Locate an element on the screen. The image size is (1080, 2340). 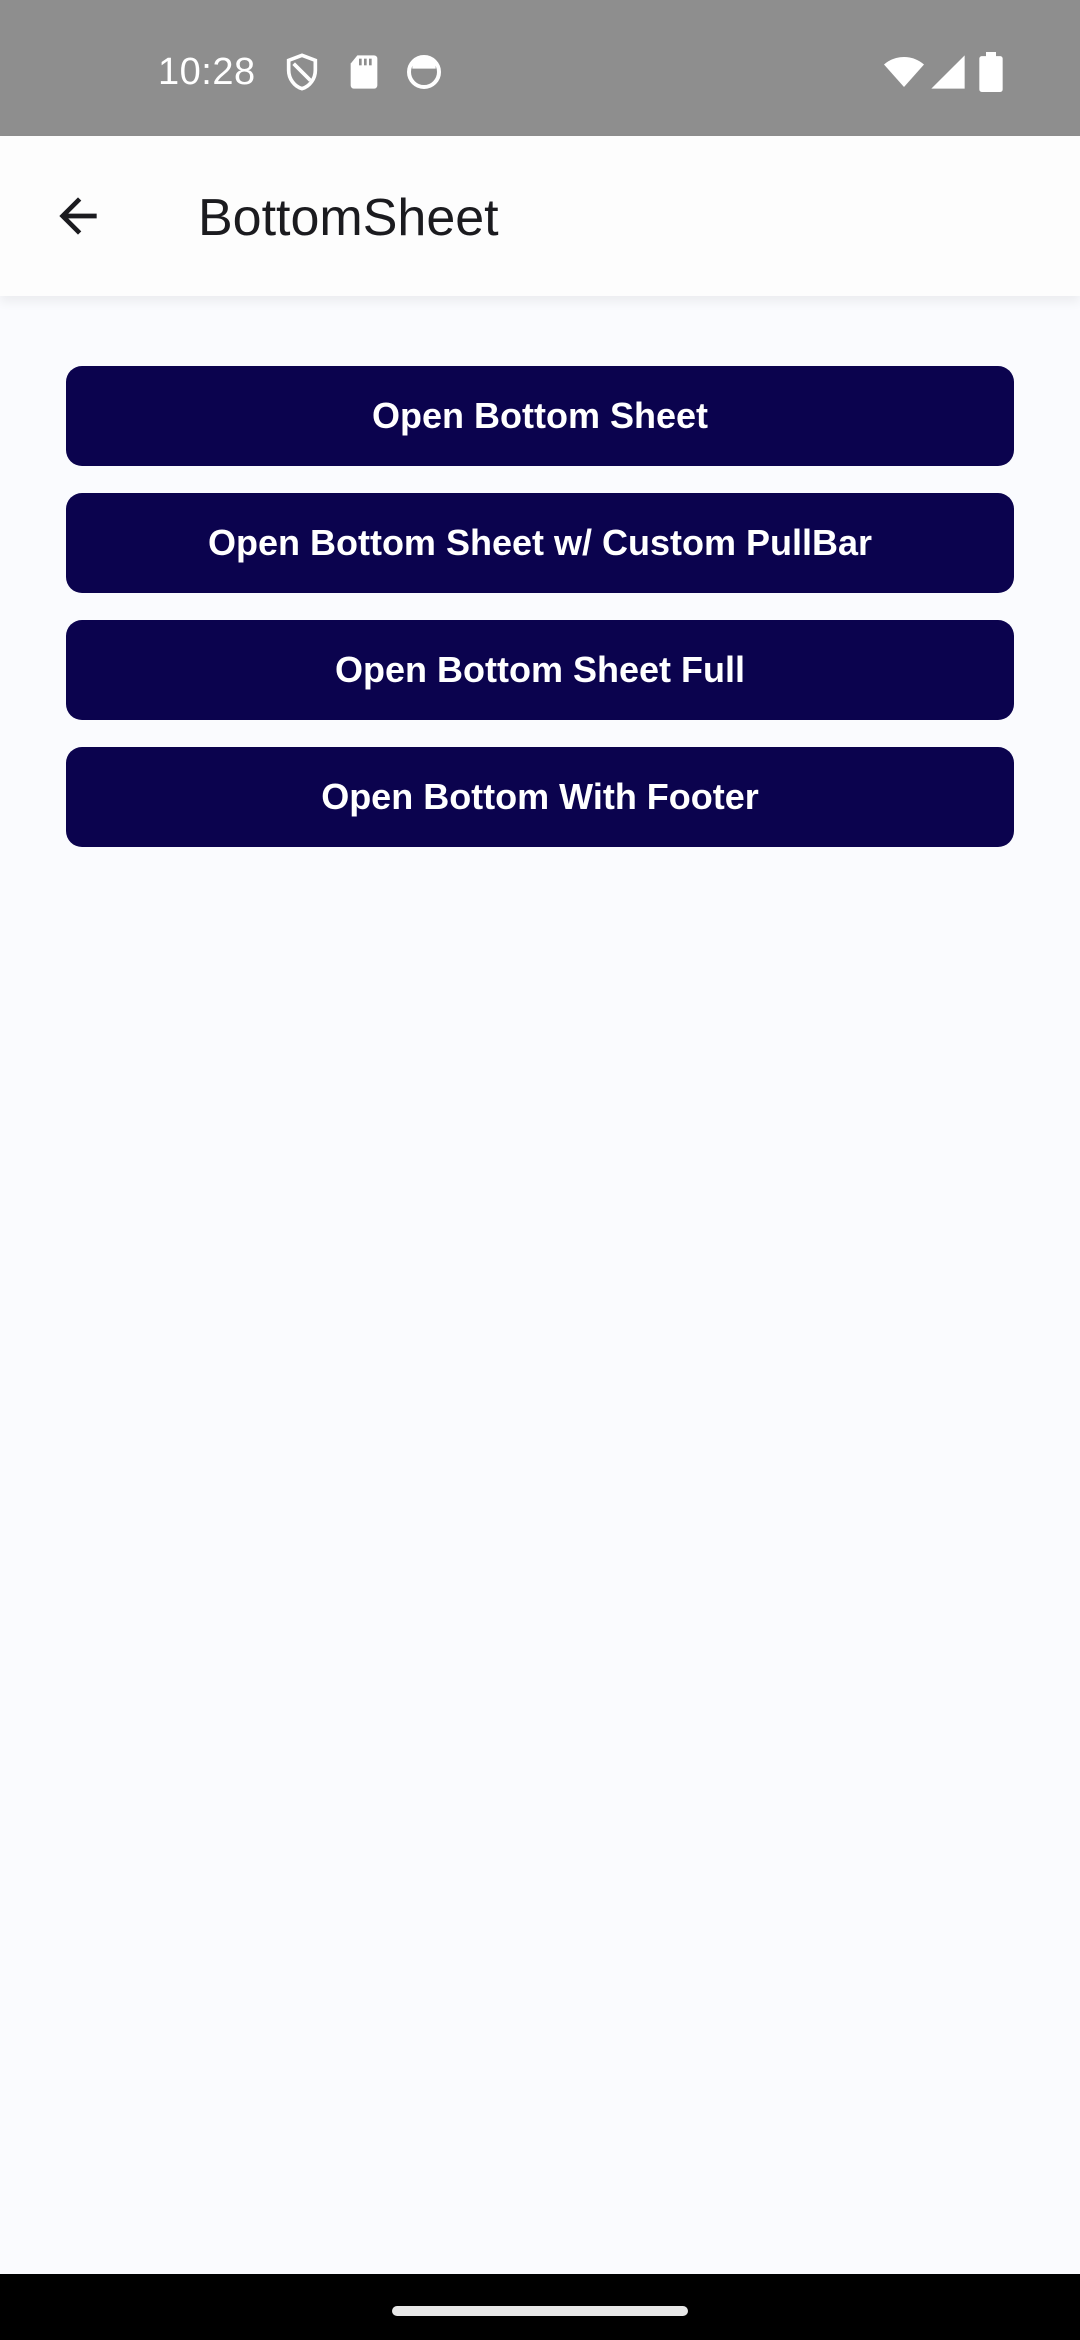
status-bar: 10:28 is located at coordinates (540, 68).